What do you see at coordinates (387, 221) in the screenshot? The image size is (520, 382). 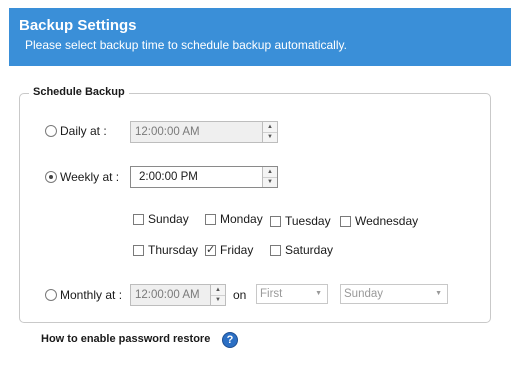 I see `day-label: Wednesday` at bounding box center [387, 221].